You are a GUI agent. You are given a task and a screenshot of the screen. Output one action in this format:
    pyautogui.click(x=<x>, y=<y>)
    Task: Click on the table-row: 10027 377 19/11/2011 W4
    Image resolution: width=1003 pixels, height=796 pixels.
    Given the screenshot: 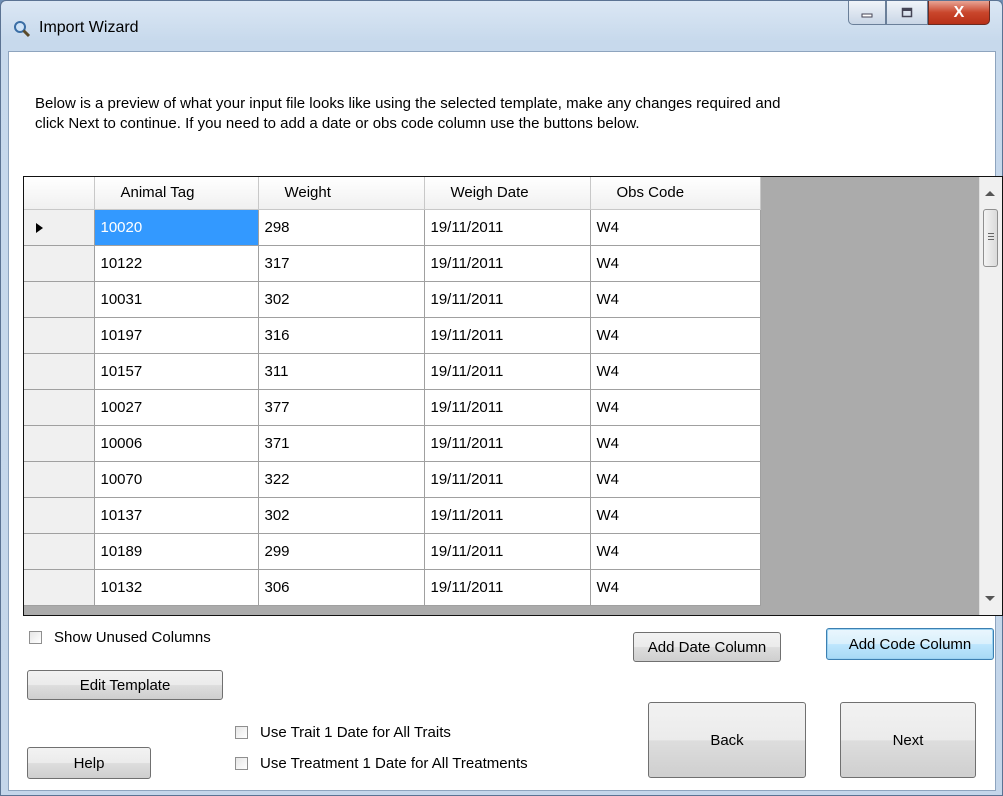 What is the action you would take?
    pyautogui.click(x=392, y=407)
    